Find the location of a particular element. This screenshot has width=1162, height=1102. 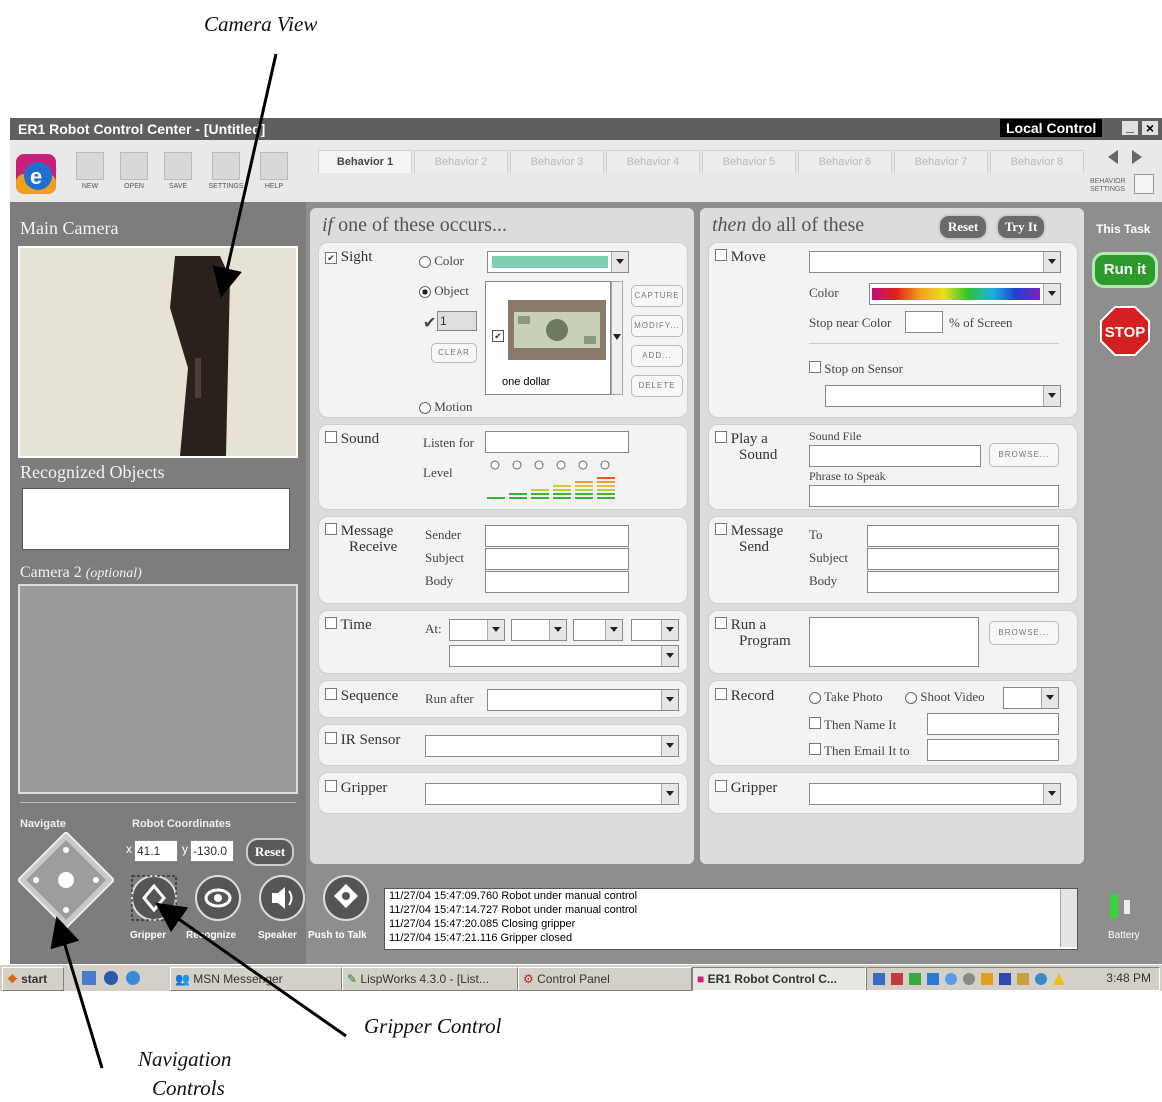

tab-behavior-3: Behavior 3 is located at coordinates (557, 161).